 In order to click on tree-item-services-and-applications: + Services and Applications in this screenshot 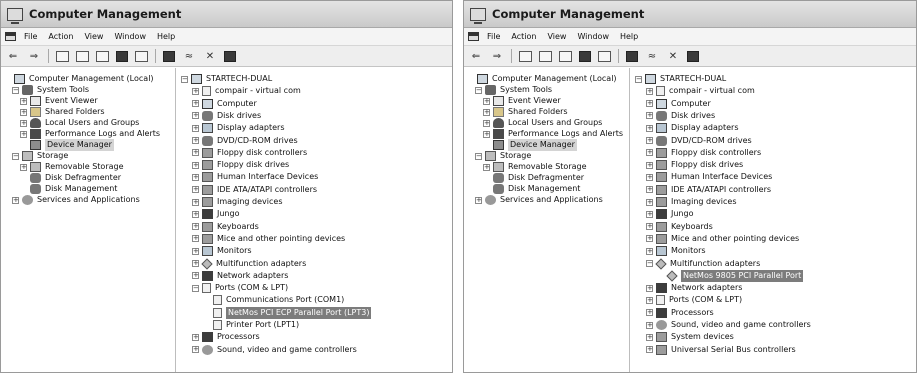, I will do `click(539, 200)`.